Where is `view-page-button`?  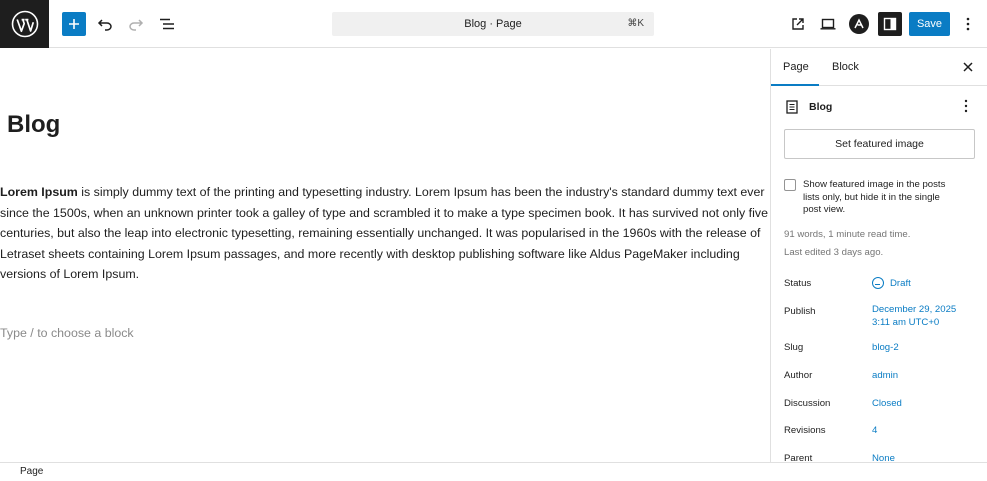
view-page-button is located at coordinates (798, 24).